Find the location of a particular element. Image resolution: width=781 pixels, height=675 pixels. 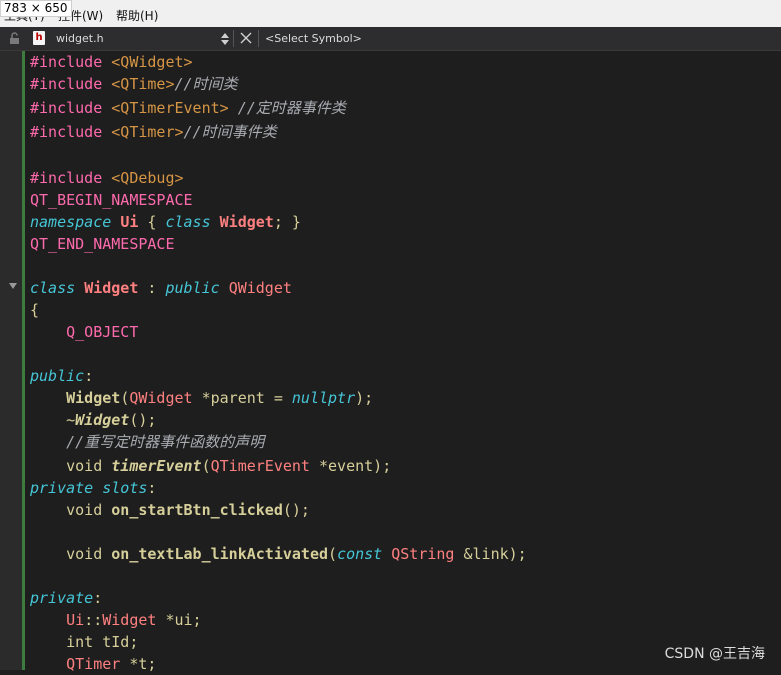

symbol-selector: <Select Symbol> is located at coordinates (313, 38).